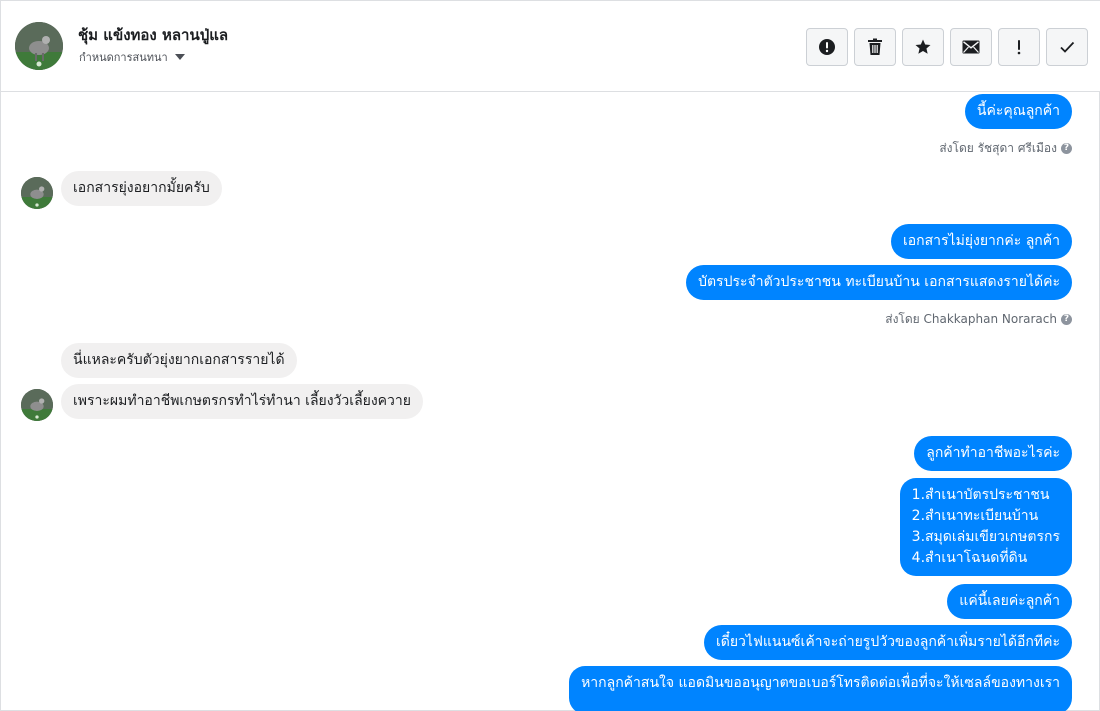 The height and width of the screenshot is (711, 1100). I want to click on sent-by-label: ส่งโดย รัชสุดา ศรีเมือง ?, so click(1005, 148).